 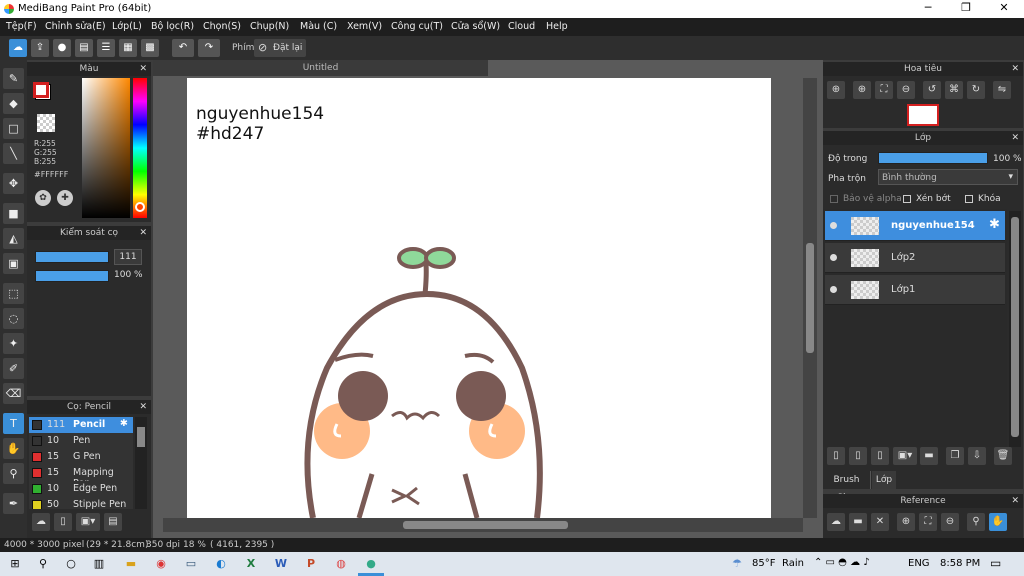 I want to click on line-tool-icon: ╲, so click(x=13, y=153).